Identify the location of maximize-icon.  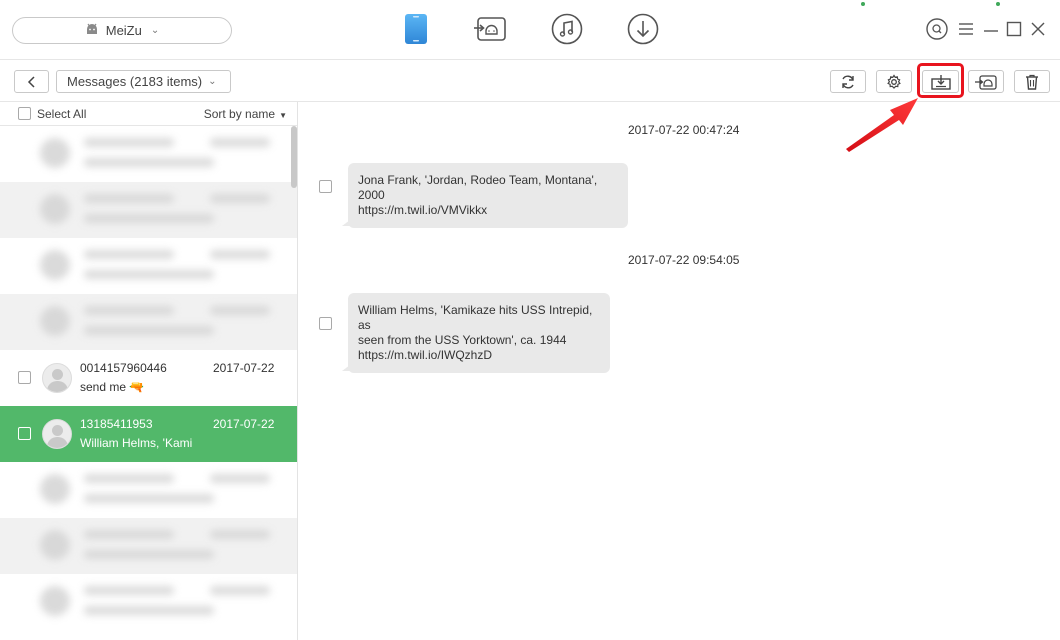
(1014, 29).